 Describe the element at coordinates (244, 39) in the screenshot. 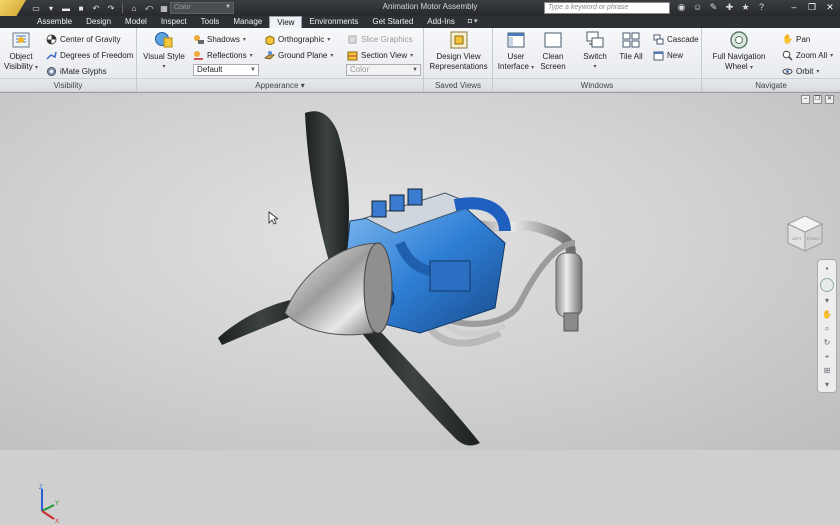

I see `shadows-dropdown-icon: ▾` at that location.